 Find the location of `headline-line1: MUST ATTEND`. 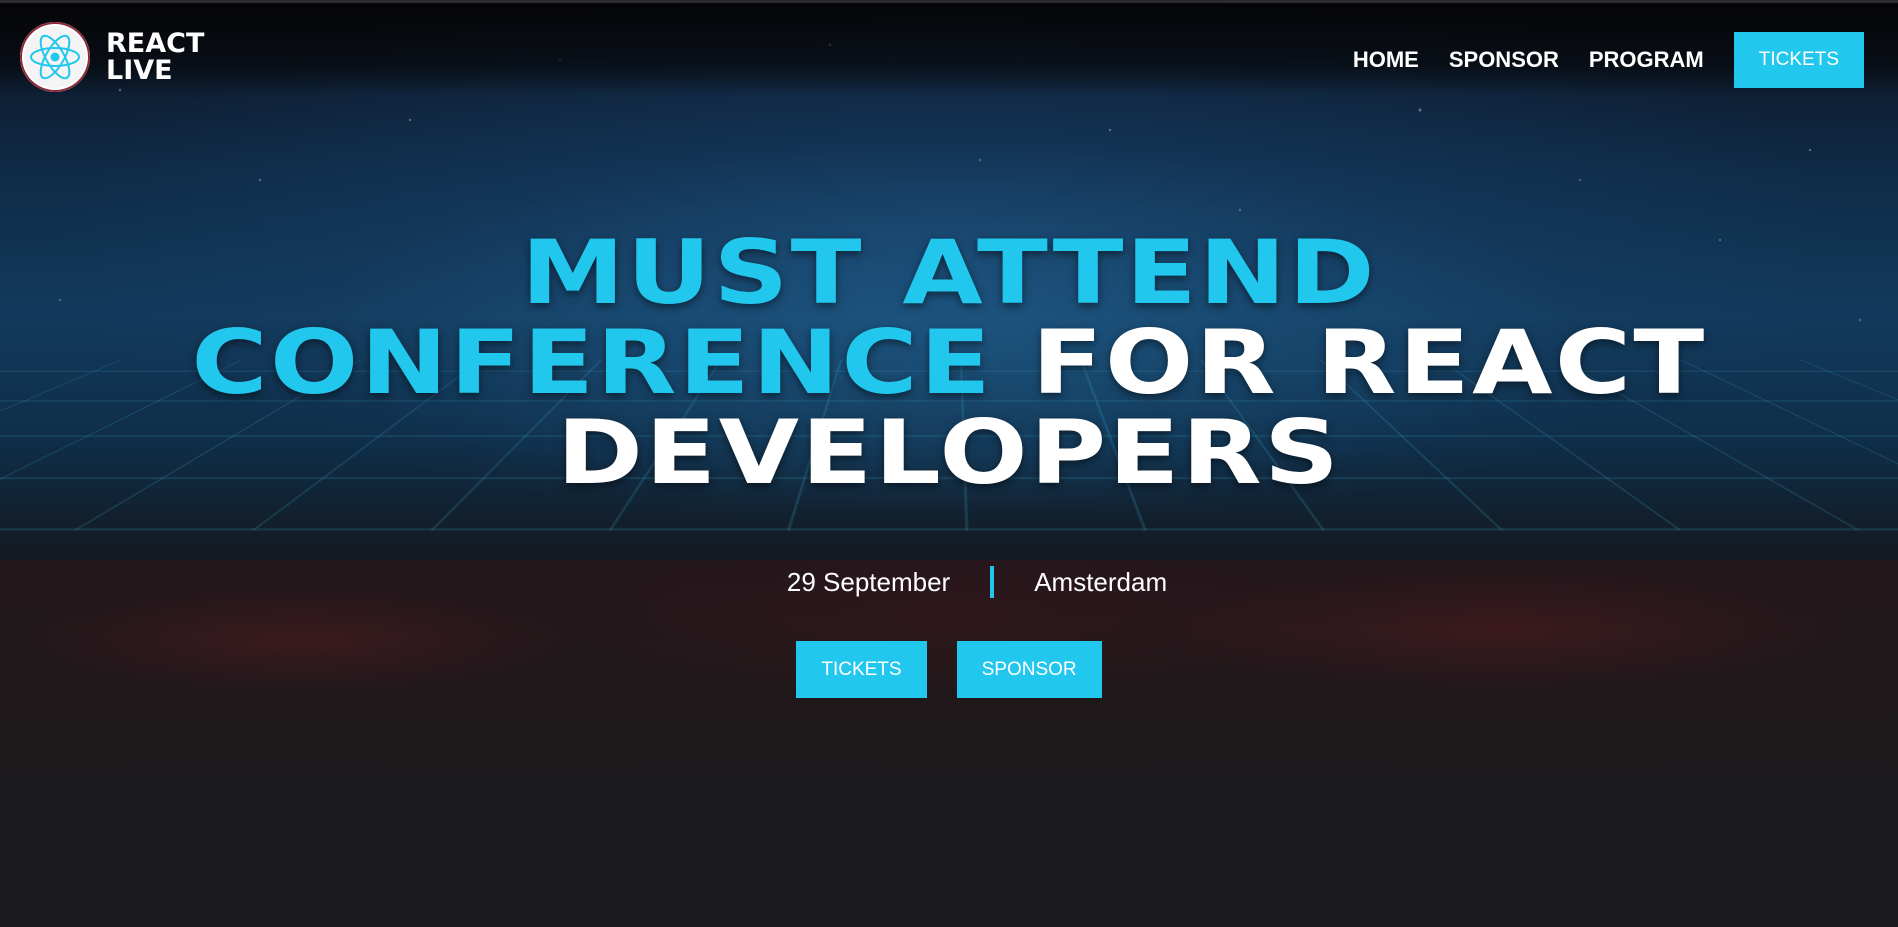

headline-line1: MUST ATTEND is located at coordinates (949, 272).